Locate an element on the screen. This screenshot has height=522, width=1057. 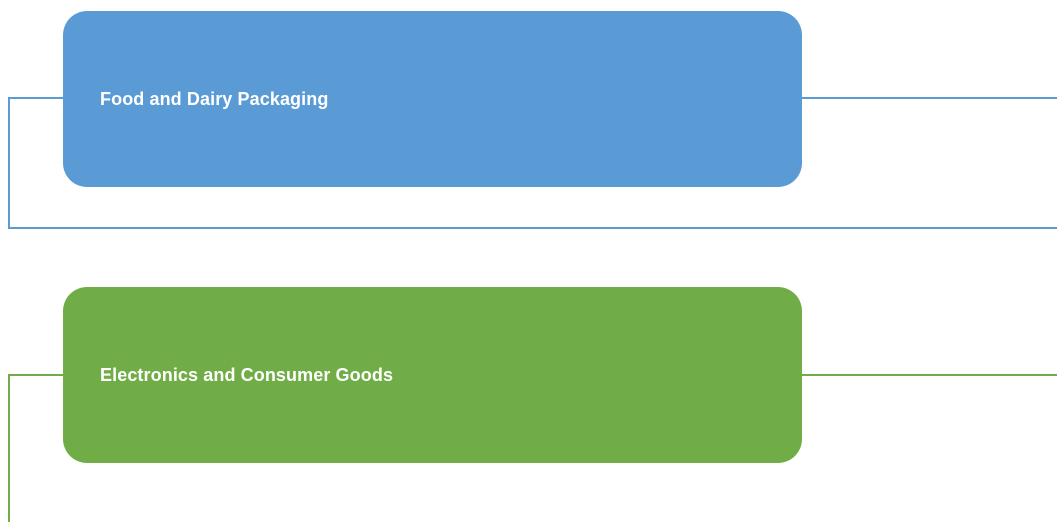
node-label: Electronics and Consumer Goods is located at coordinates (247, 374).